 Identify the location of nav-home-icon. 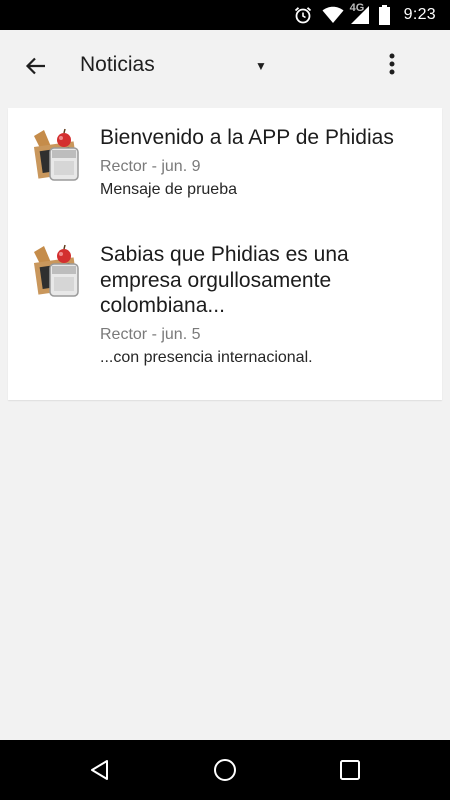
(225, 770).